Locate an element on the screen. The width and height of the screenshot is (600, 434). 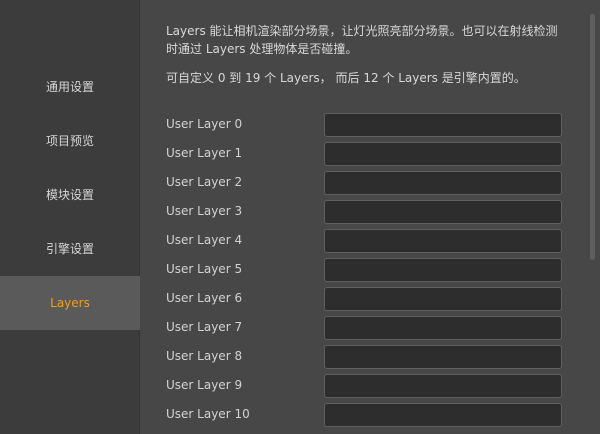
sidebar-item-project-preview: 项目预览 is located at coordinates (70, 140).